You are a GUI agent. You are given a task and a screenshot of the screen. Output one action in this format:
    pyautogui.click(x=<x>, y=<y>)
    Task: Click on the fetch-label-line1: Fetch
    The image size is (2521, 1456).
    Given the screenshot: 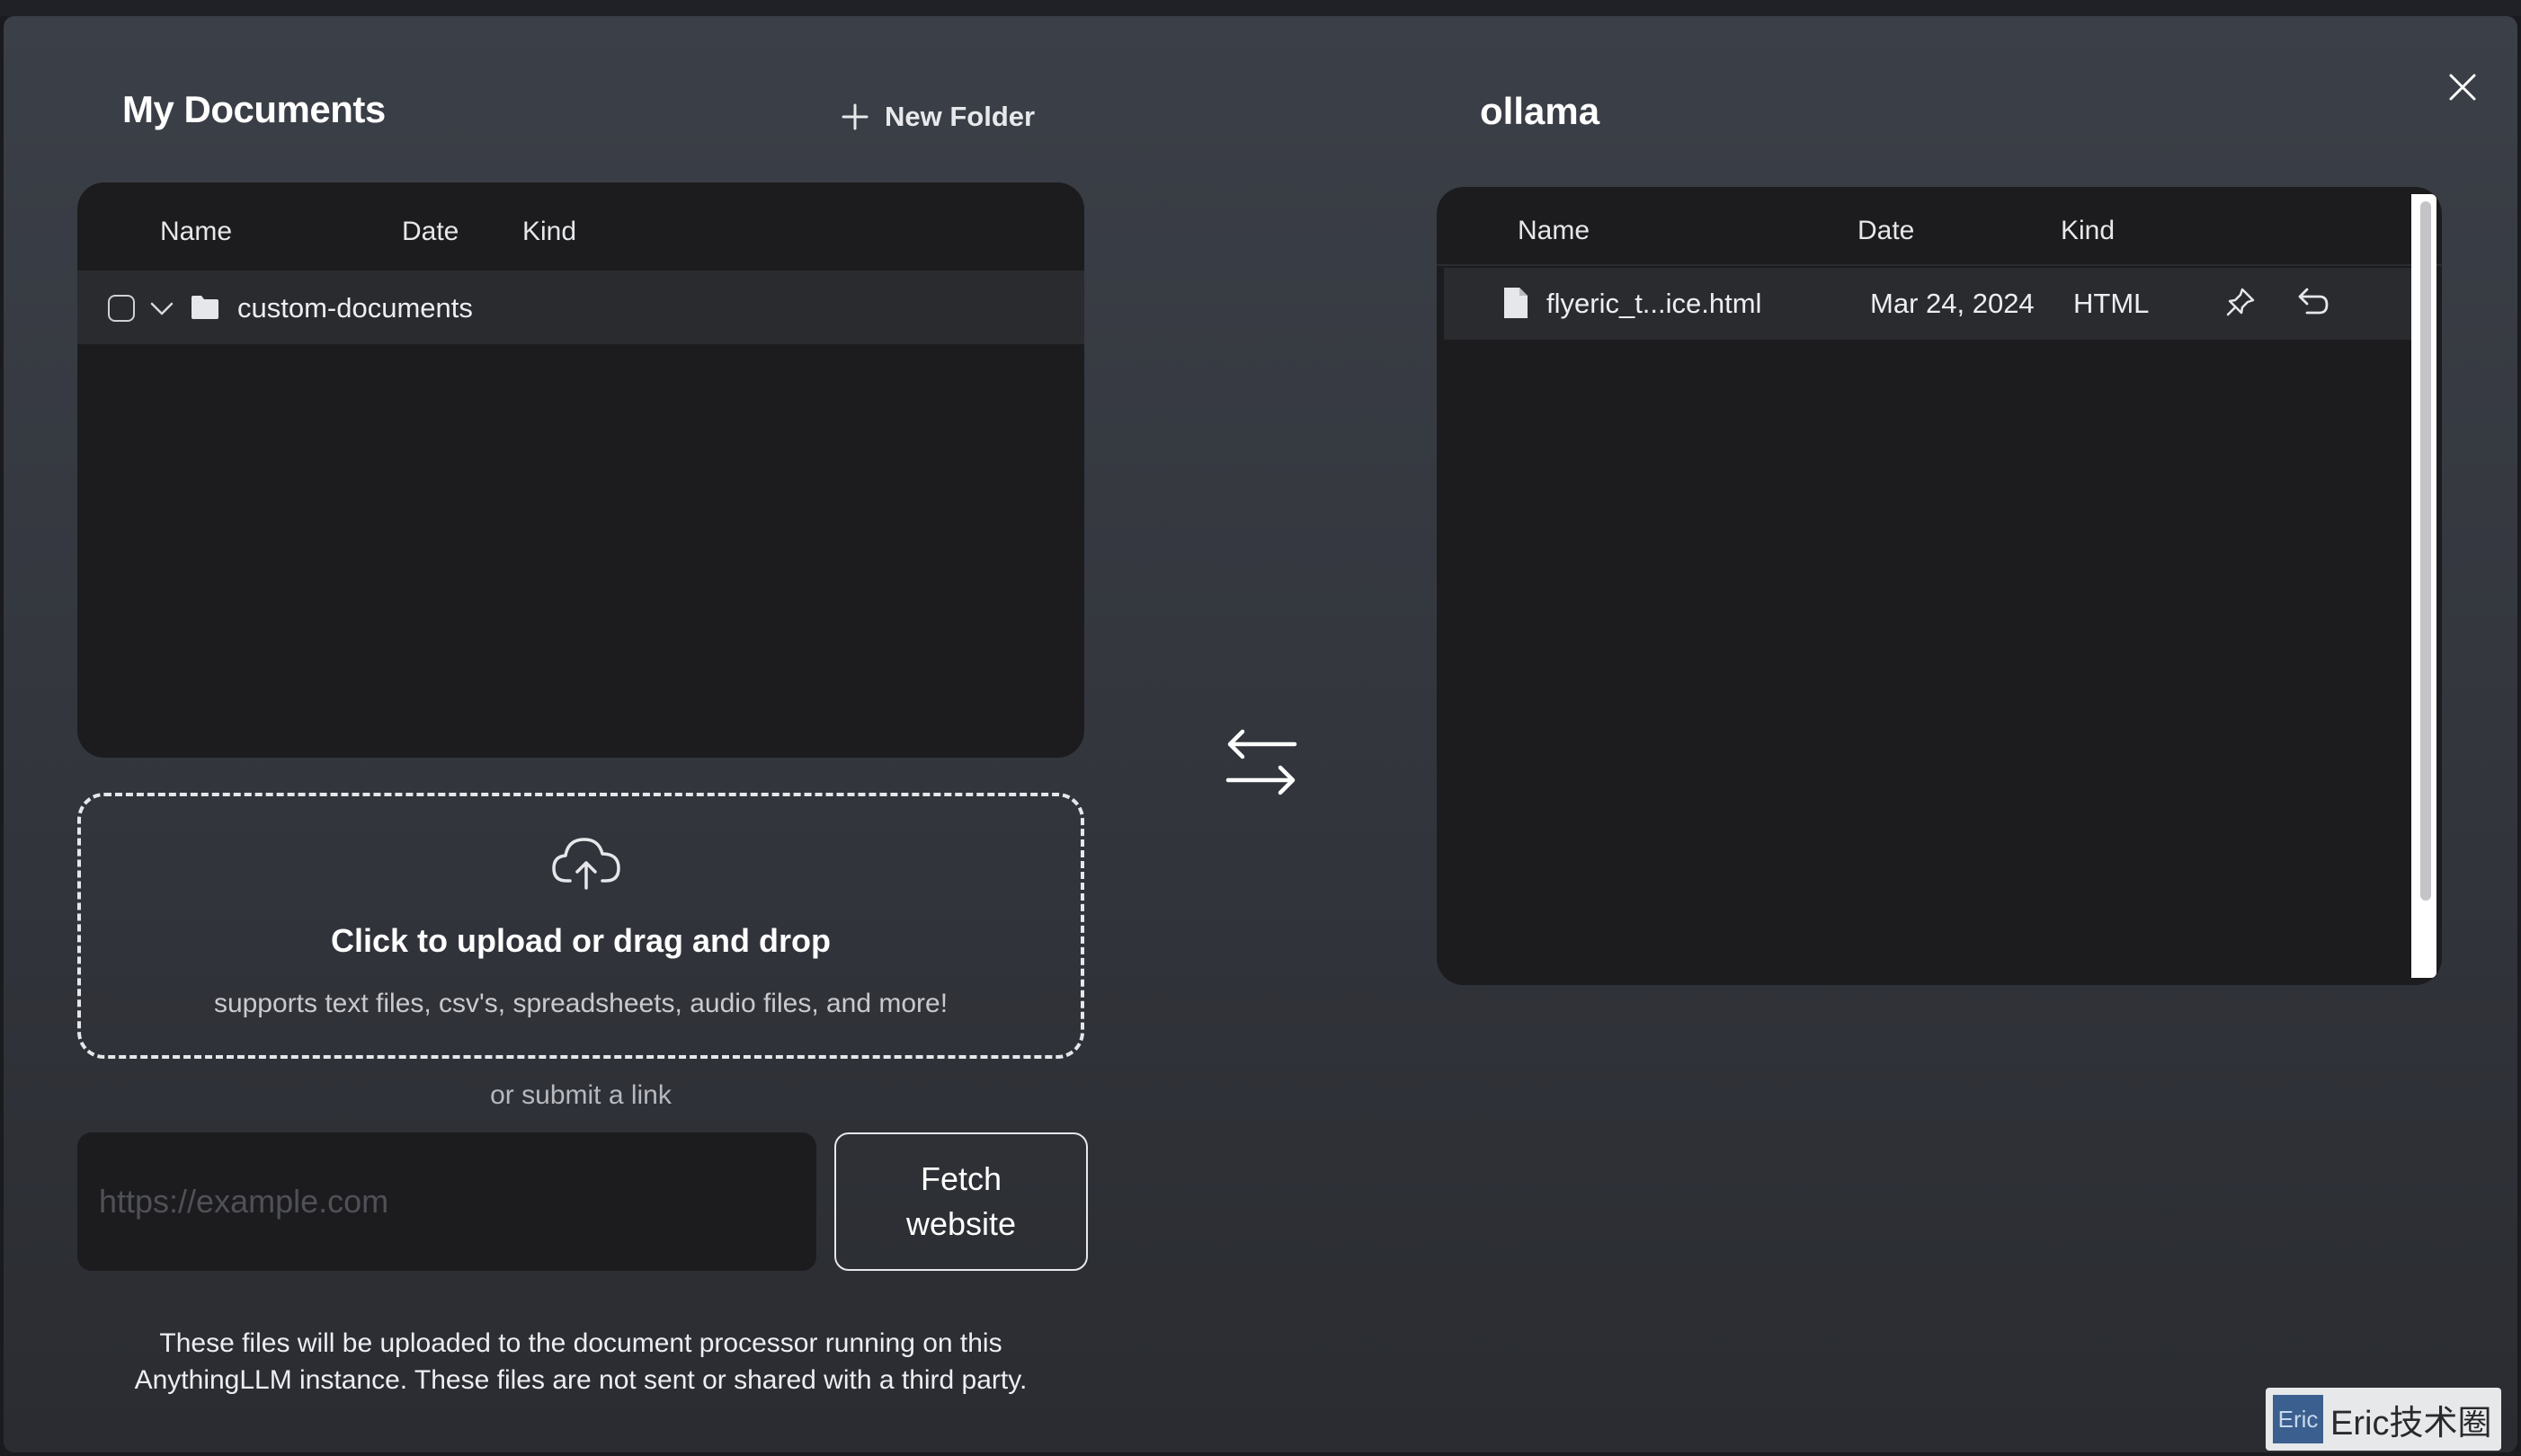 What is the action you would take?
    pyautogui.click(x=961, y=1179)
    